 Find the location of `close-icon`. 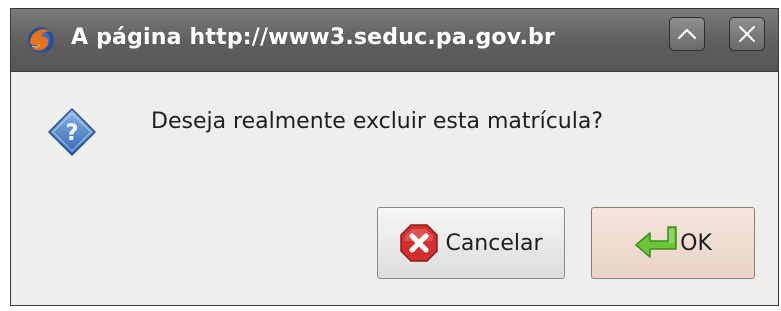

close-icon is located at coordinates (747, 34).